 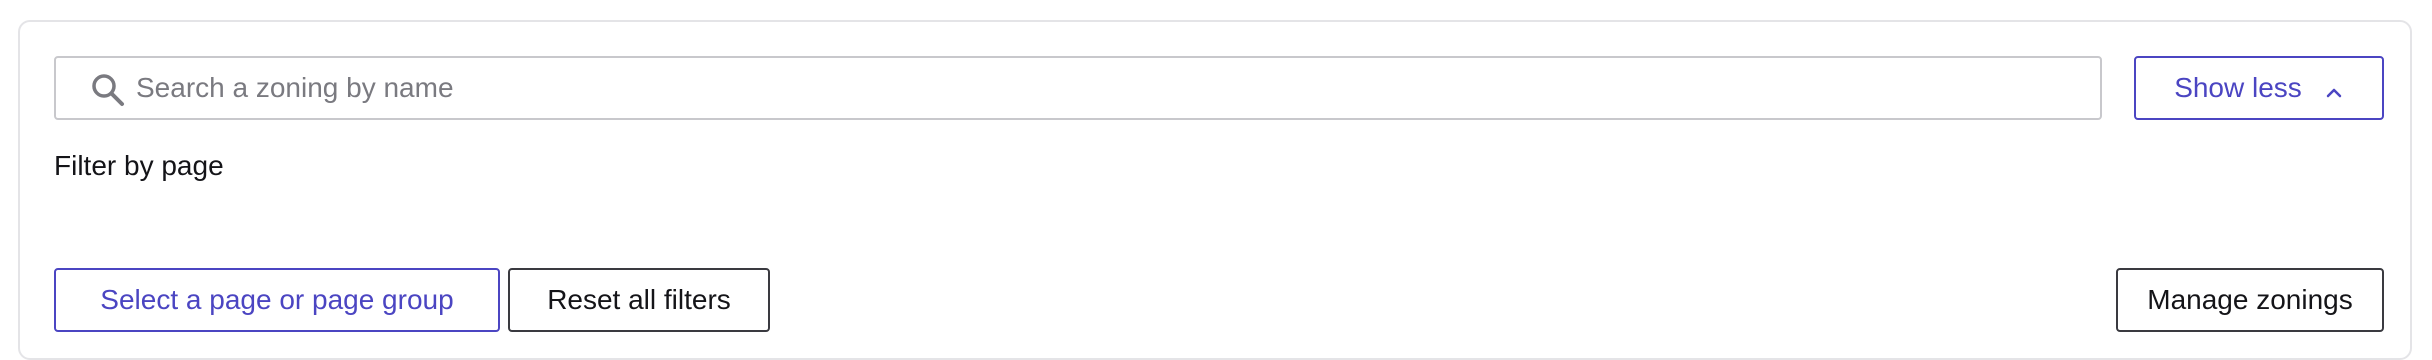 What do you see at coordinates (2334, 88) in the screenshot?
I see `chevron-up-icon` at bounding box center [2334, 88].